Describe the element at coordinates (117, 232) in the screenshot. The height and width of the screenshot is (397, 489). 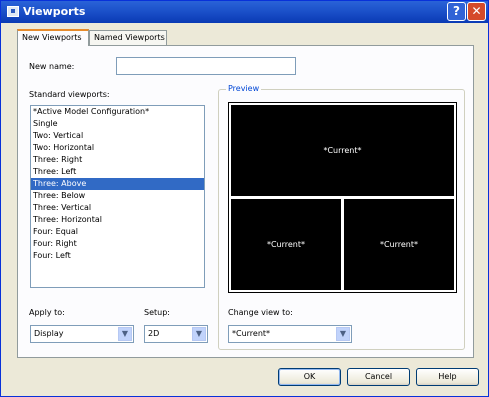
I see `list-item: Four: Equal` at that location.